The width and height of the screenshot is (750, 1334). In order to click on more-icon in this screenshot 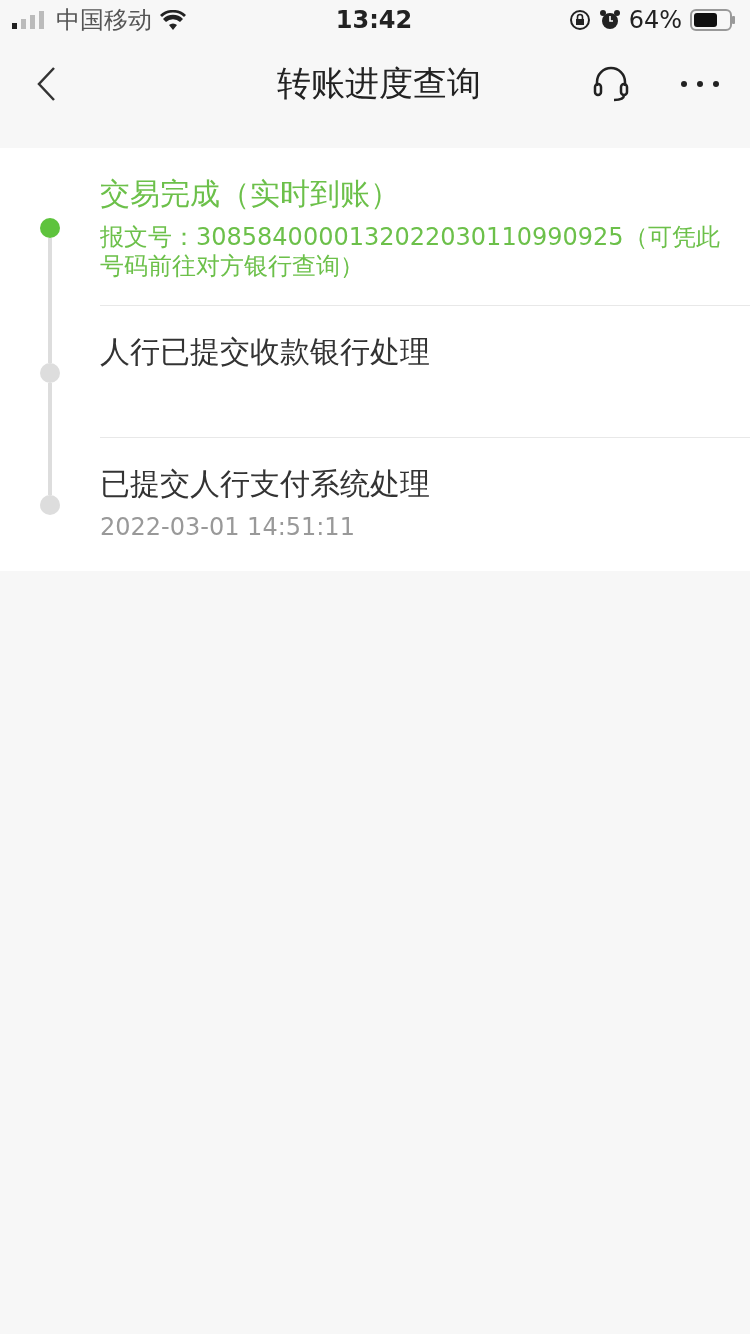, I will do `click(700, 84)`.